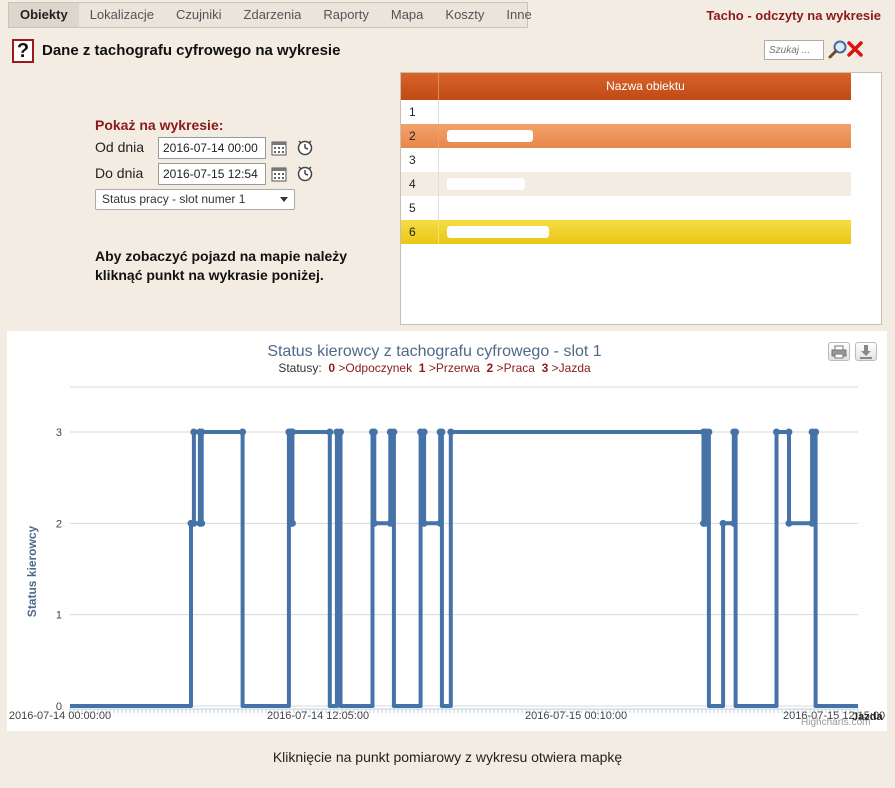  What do you see at coordinates (838, 49) in the screenshot?
I see `search-icon` at bounding box center [838, 49].